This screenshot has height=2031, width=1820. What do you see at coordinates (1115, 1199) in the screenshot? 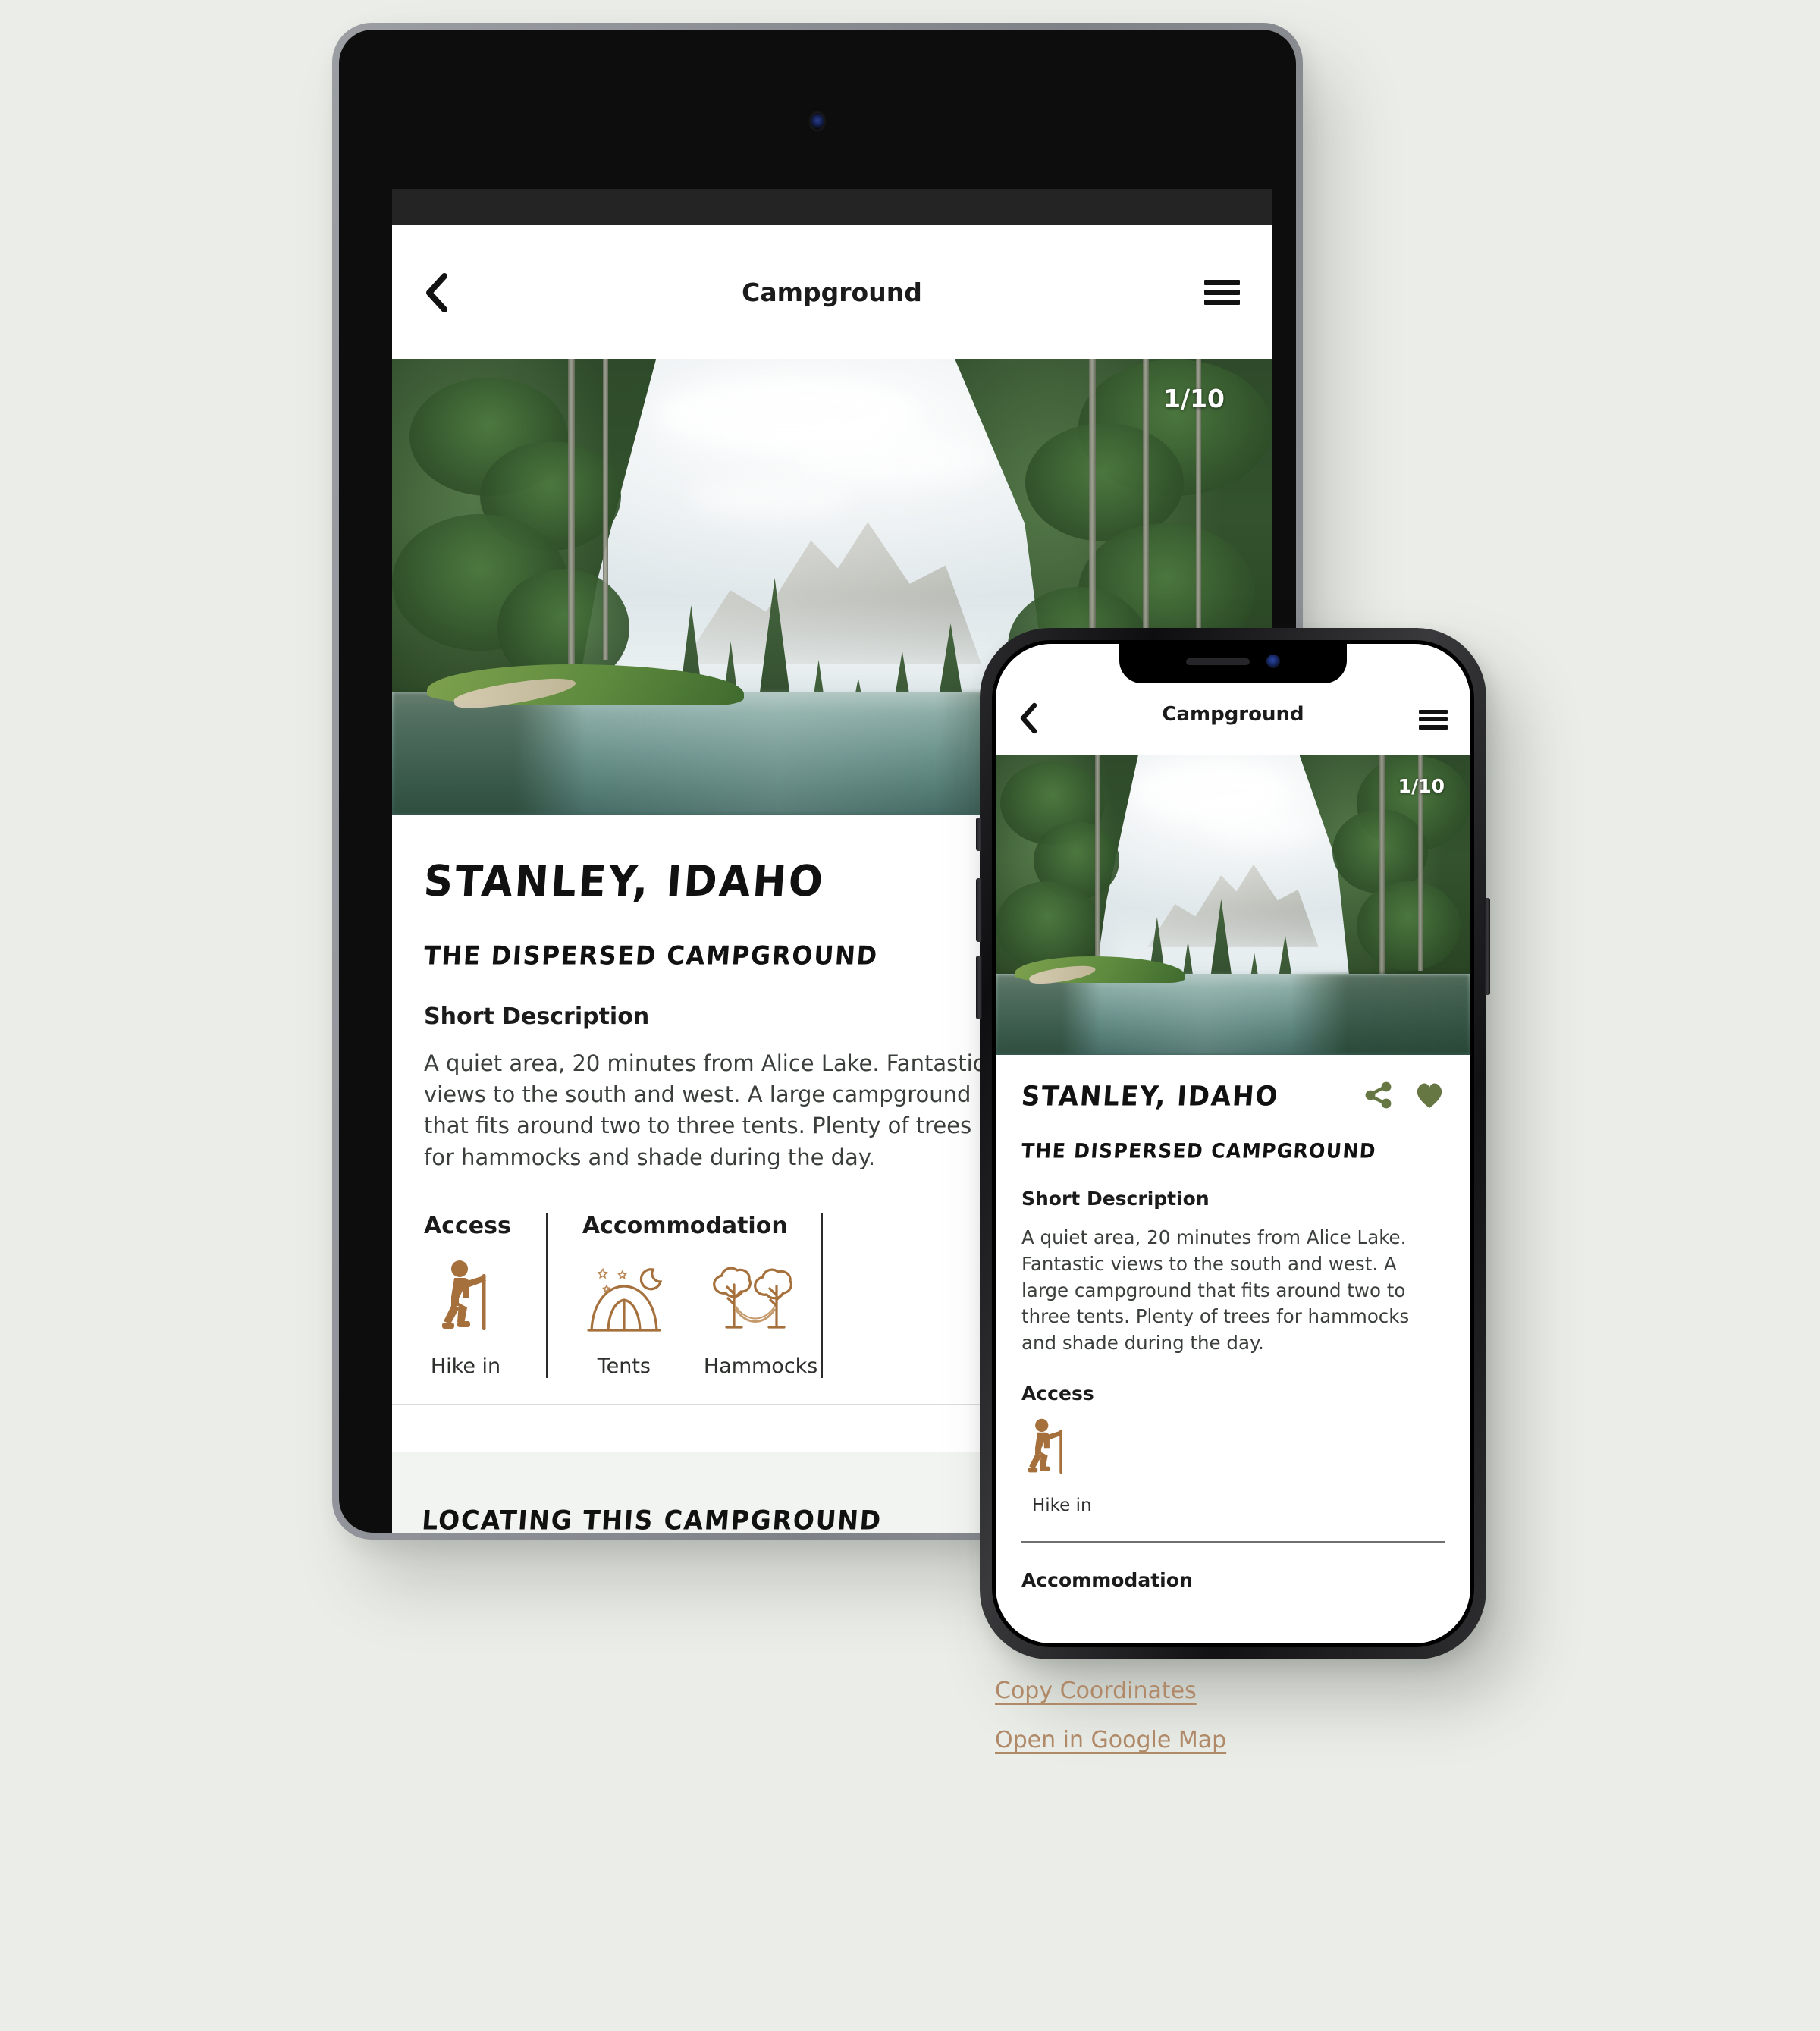
I see `short-description-label: Short Description` at bounding box center [1115, 1199].